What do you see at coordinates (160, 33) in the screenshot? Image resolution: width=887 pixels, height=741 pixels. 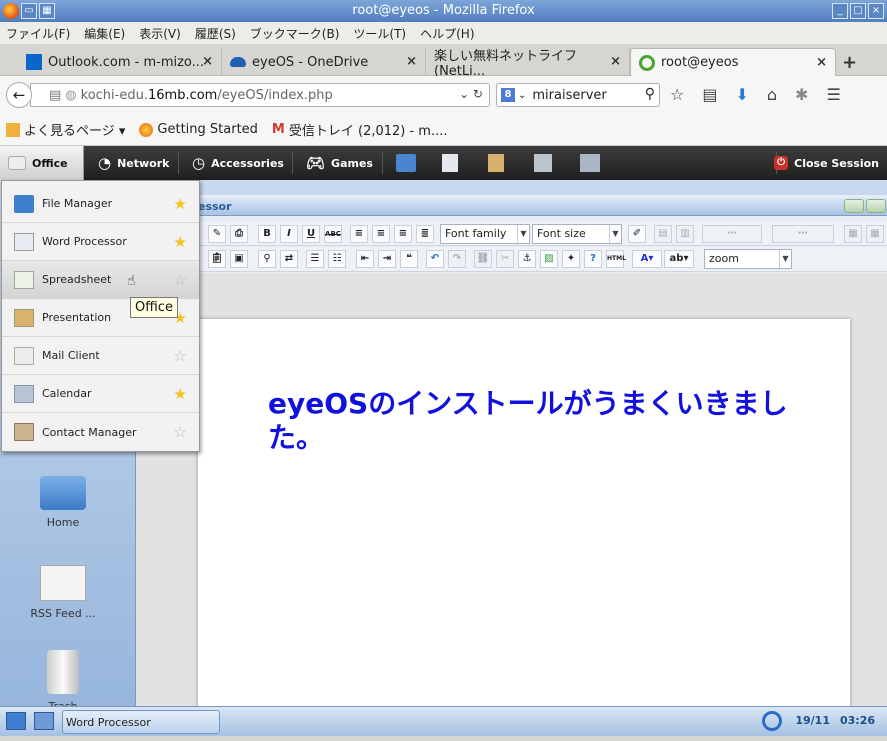 I see `menu-view: 表示(V)` at bounding box center [160, 33].